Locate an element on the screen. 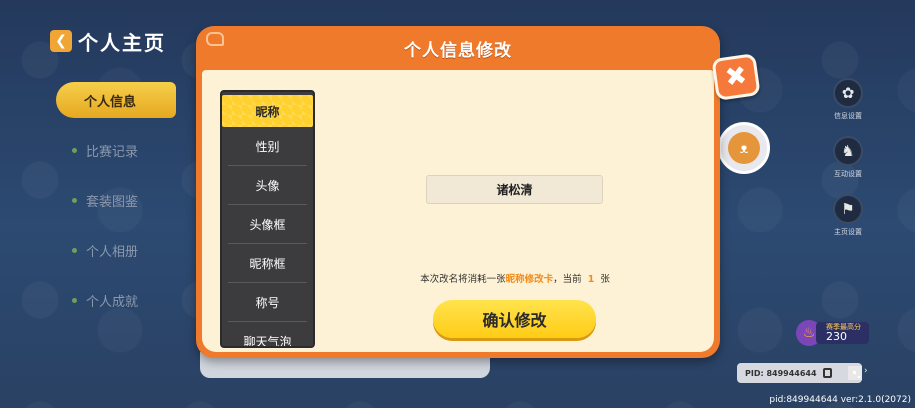 The width and height of the screenshot is (915, 408). close-button: ✖ is located at coordinates (736, 77).